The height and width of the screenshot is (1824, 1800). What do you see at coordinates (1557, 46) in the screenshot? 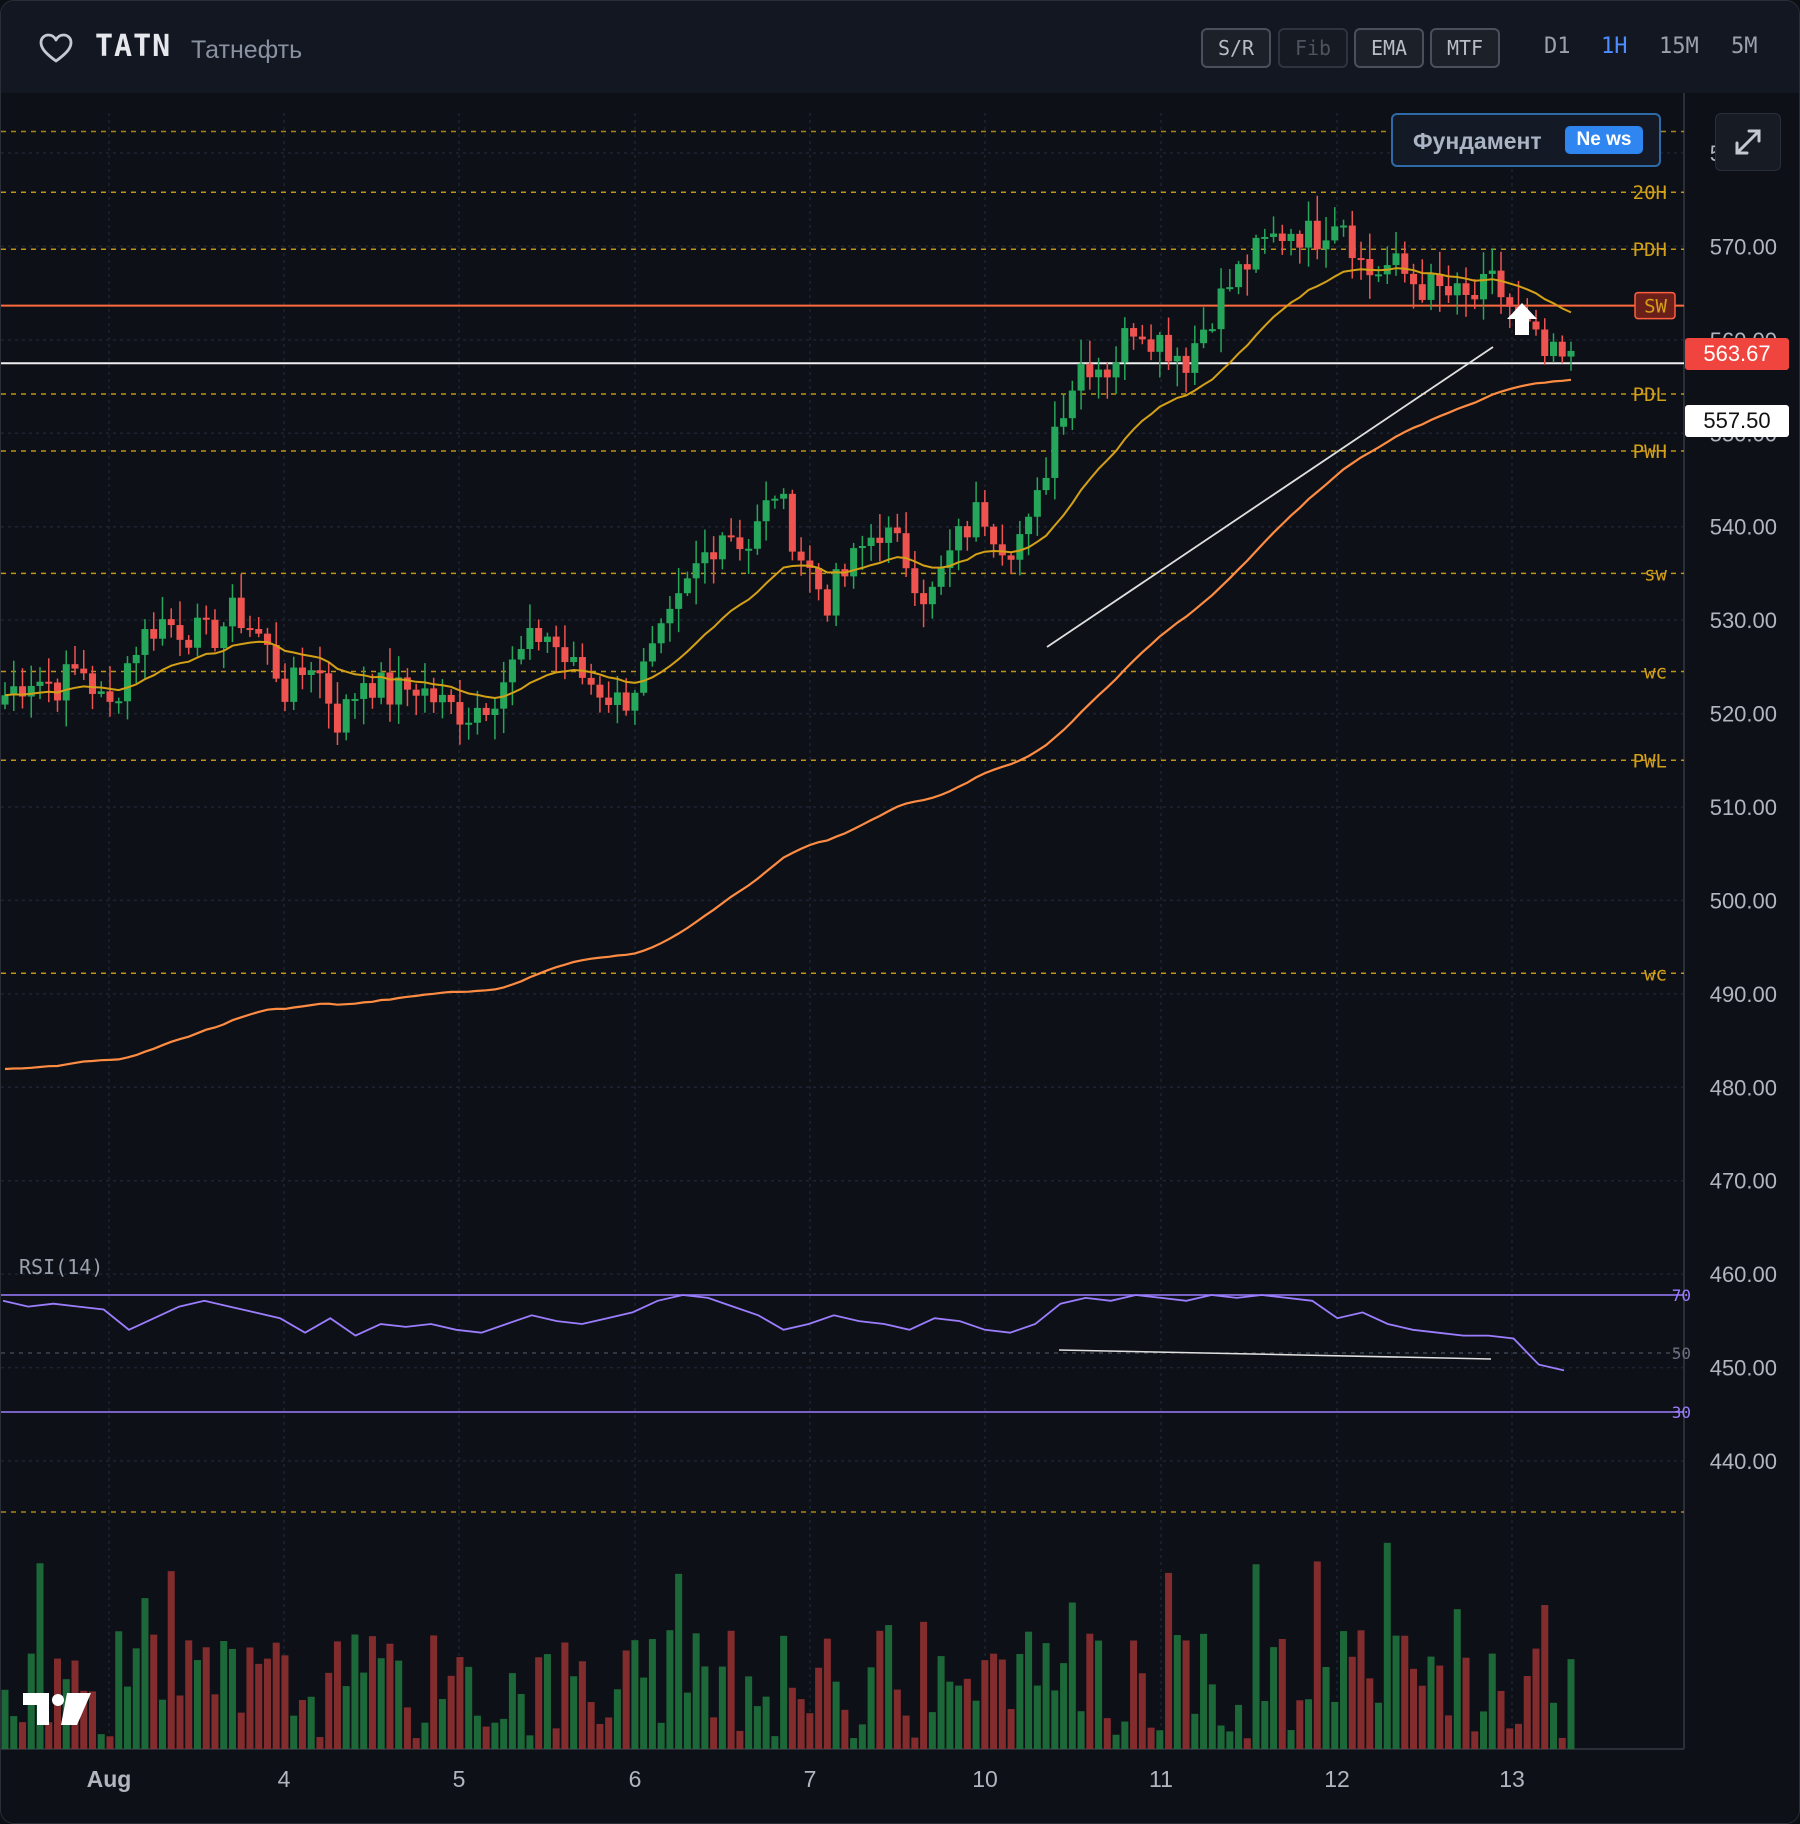
I see `timeframe-d1: D1` at bounding box center [1557, 46].